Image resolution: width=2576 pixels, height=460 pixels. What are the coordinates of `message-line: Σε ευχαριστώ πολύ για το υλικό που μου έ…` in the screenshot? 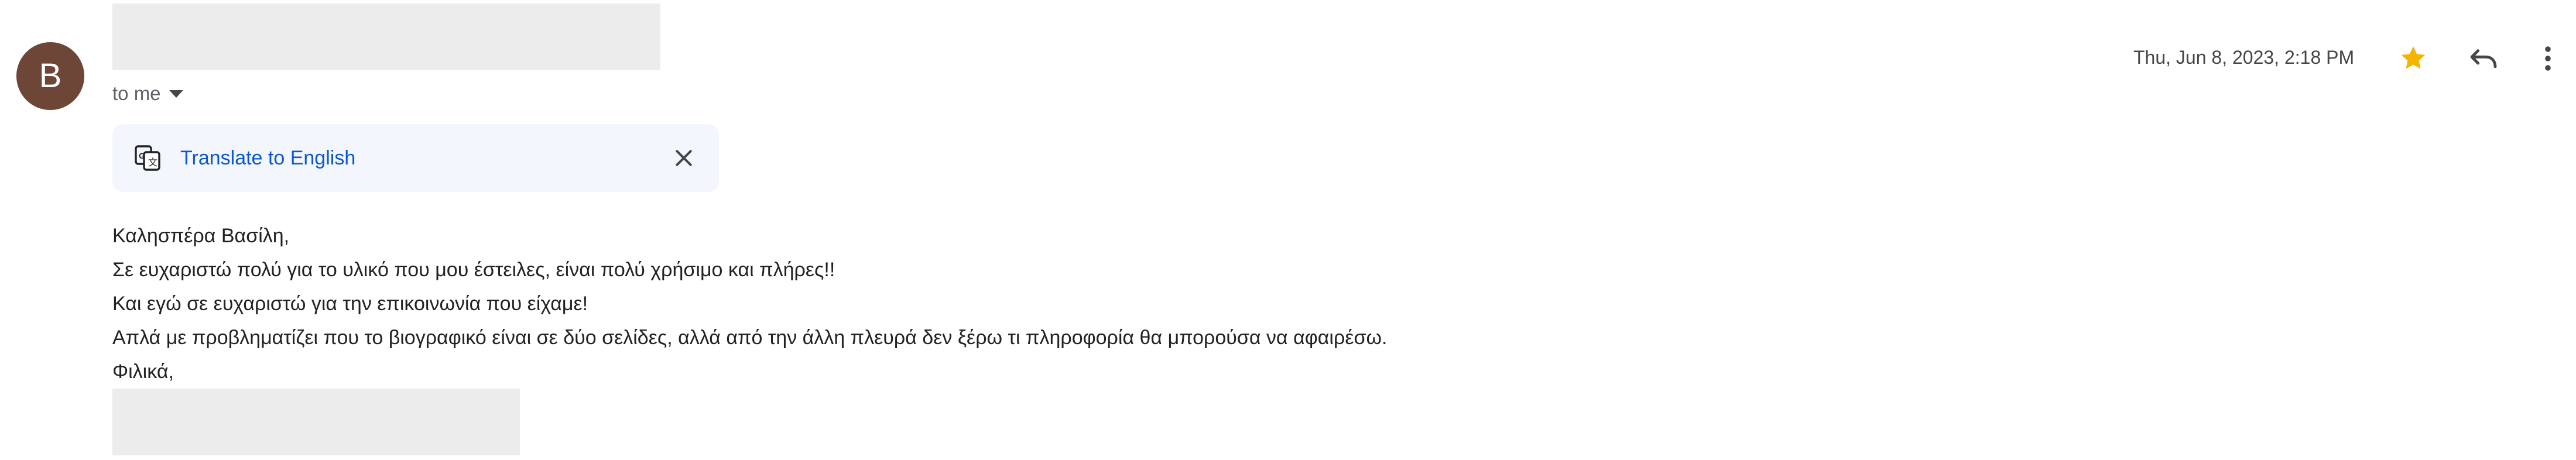 It's located at (473, 270).